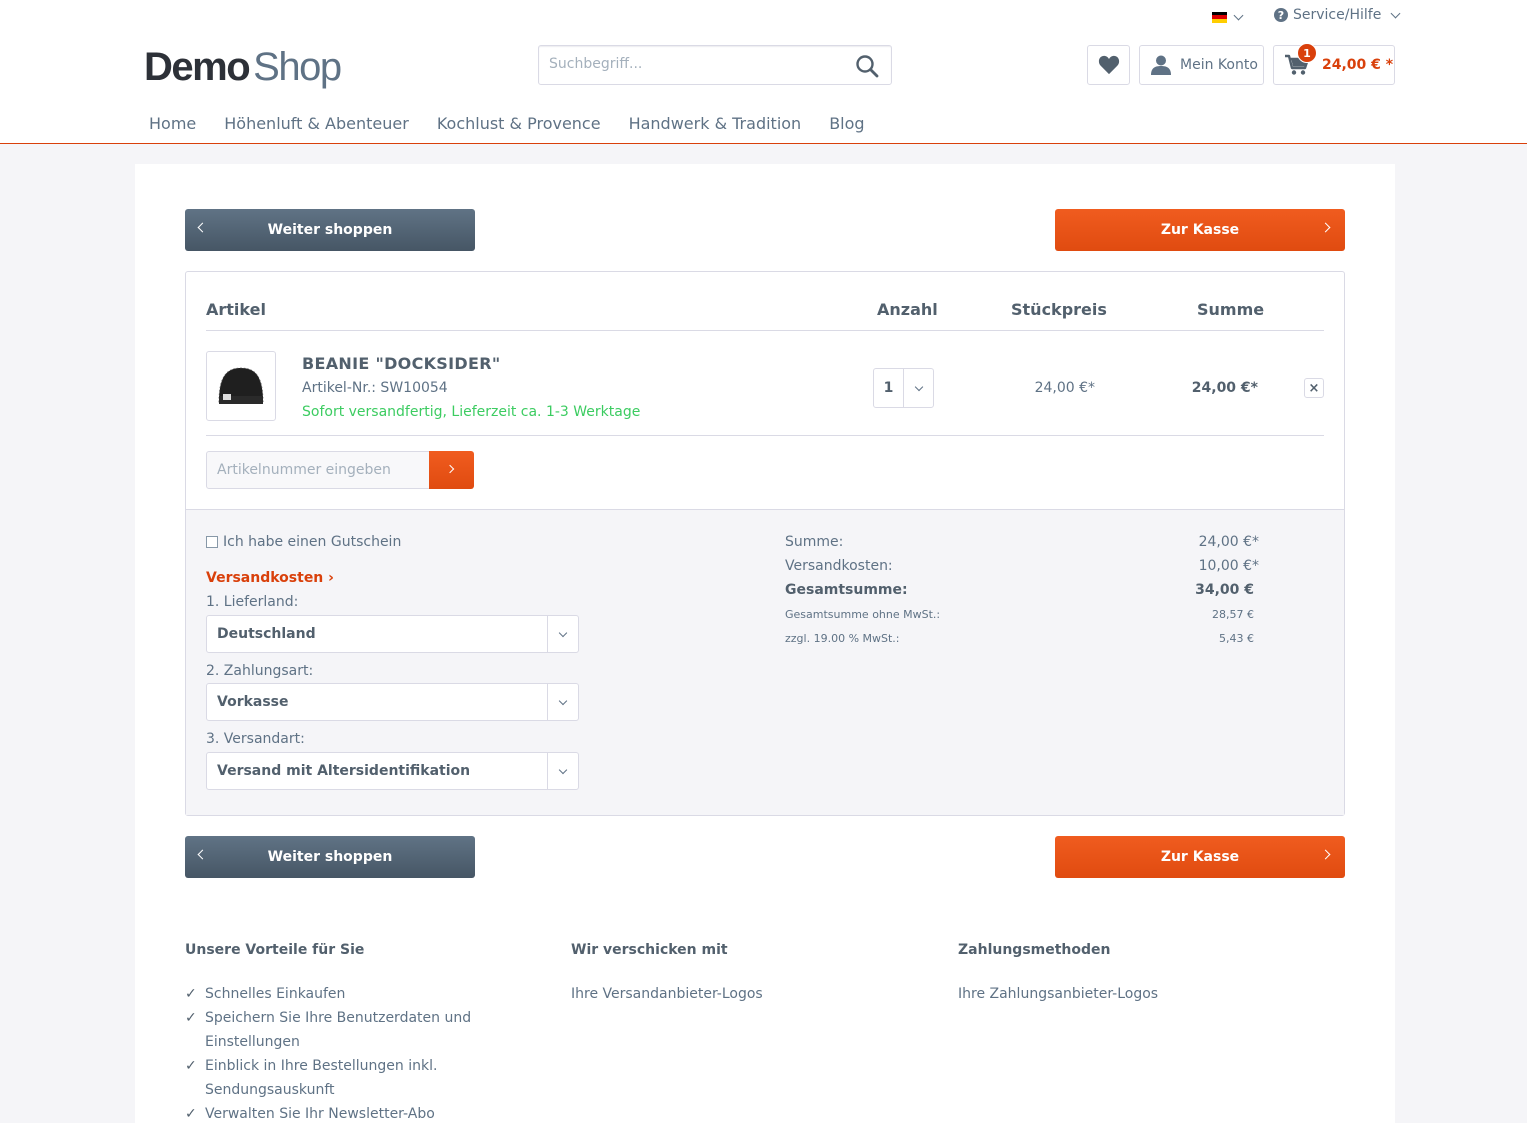 This screenshot has height=1123, width=1527. I want to click on add-article-field, so click(318, 470).